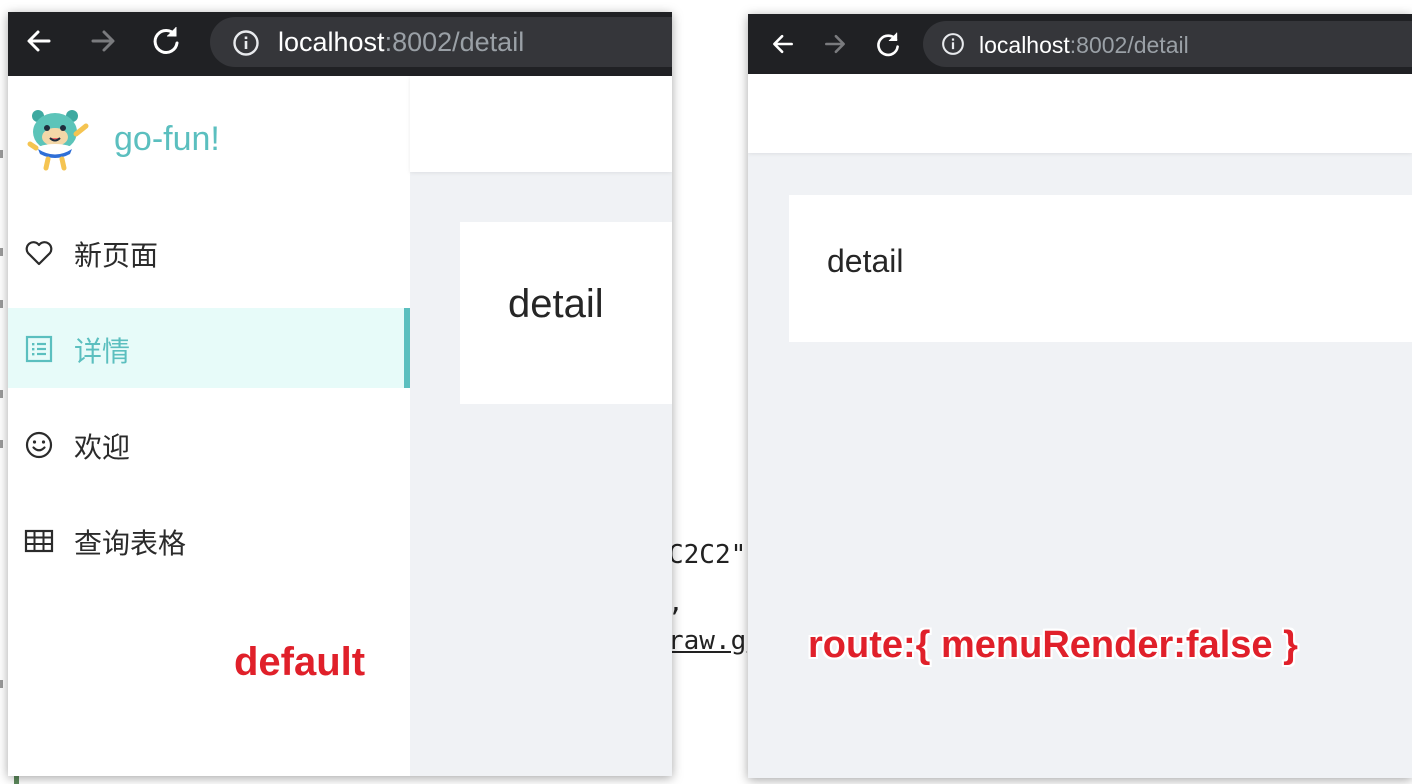  What do you see at coordinates (116, 255) in the screenshot?
I see `menu-item-label: 新页面` at bounding box center [116, 255].